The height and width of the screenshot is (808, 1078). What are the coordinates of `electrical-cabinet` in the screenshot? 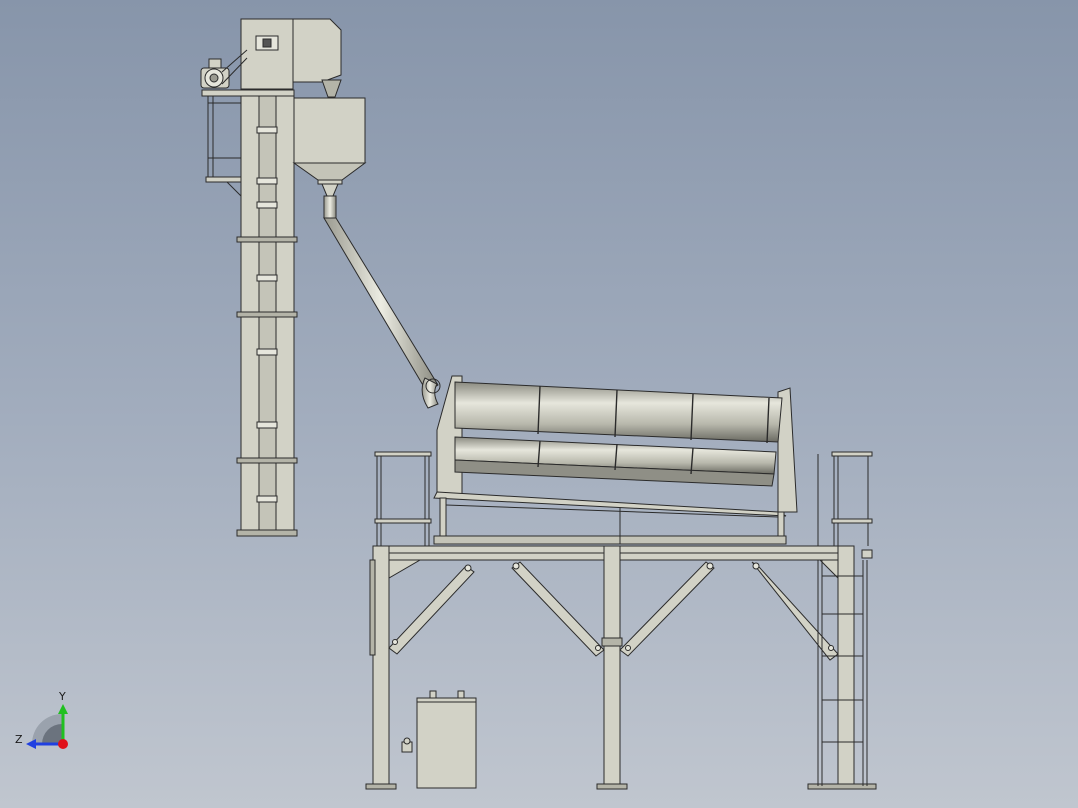 It's located at (439, 739).